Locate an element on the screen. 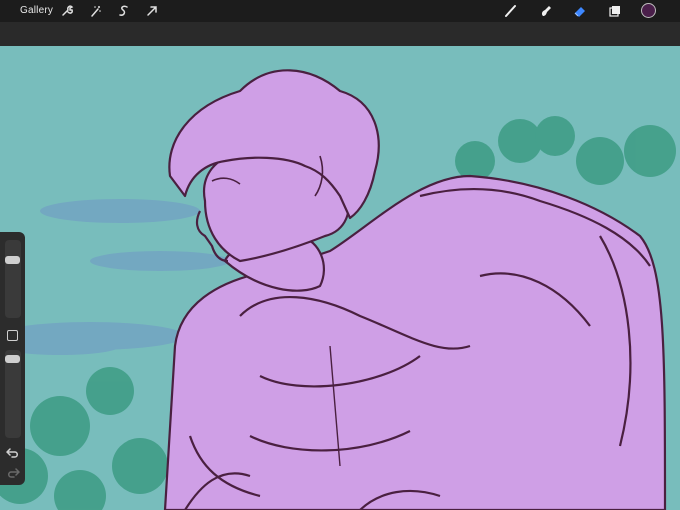 The height and width of the screenshot is (510, 680). opacity-slider is located at coordinates (13, 394).